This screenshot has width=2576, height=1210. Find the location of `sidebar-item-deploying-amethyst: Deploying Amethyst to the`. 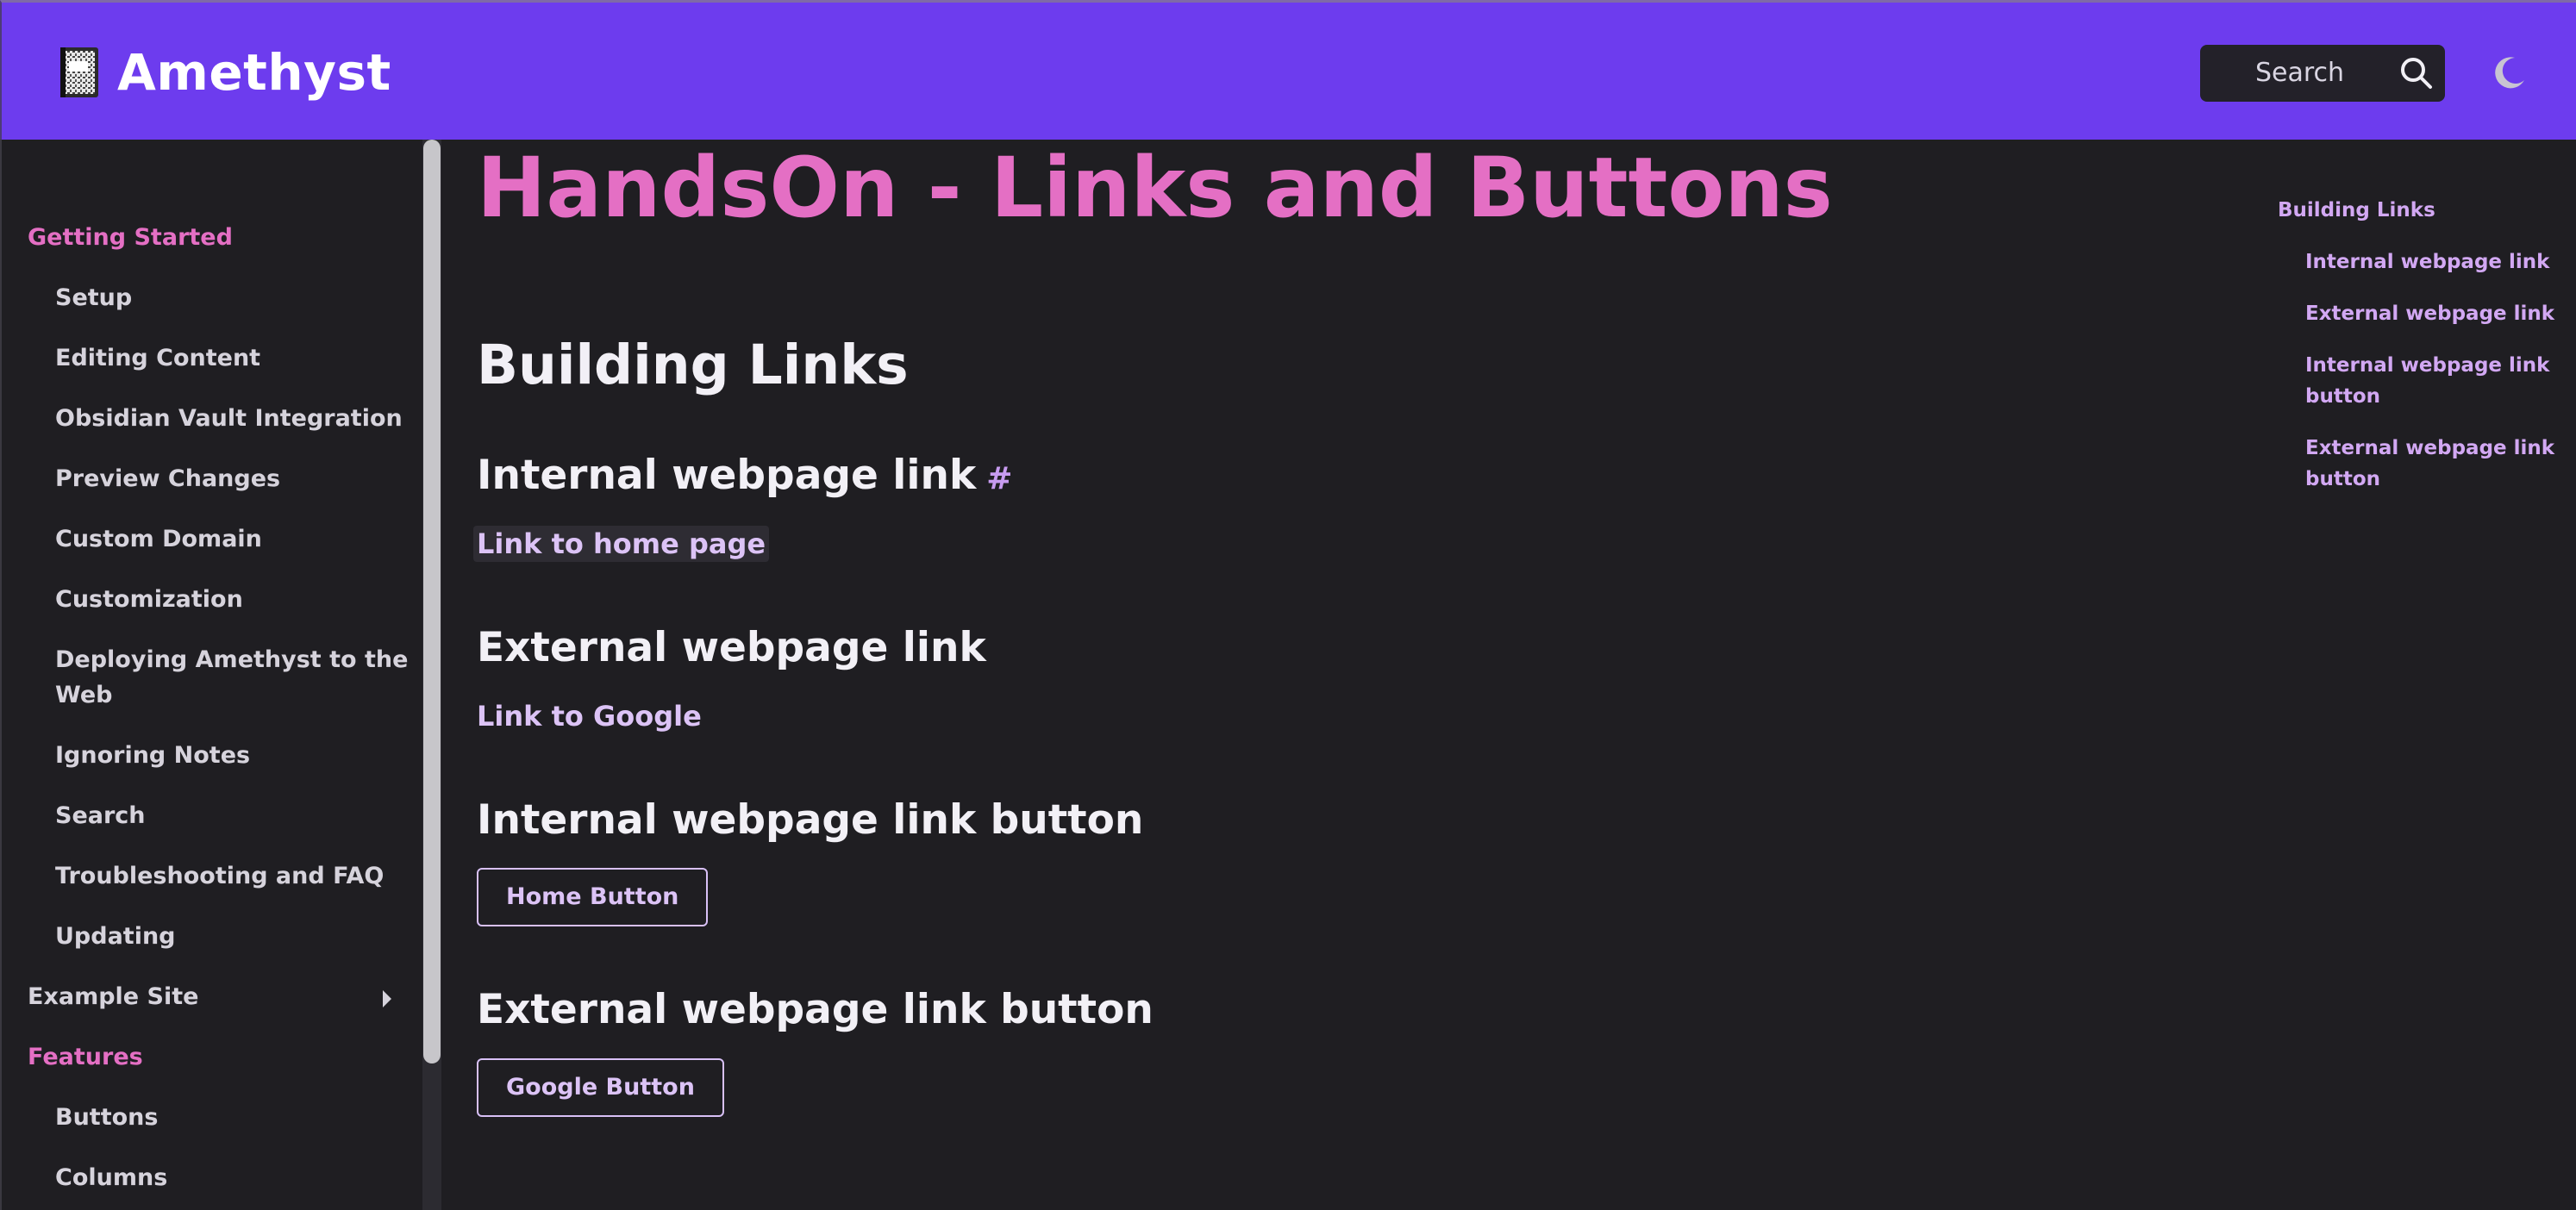

sidebar-item-deploying-amethyst: Deploying Amethyst to the is located at coordinates (231, 660).